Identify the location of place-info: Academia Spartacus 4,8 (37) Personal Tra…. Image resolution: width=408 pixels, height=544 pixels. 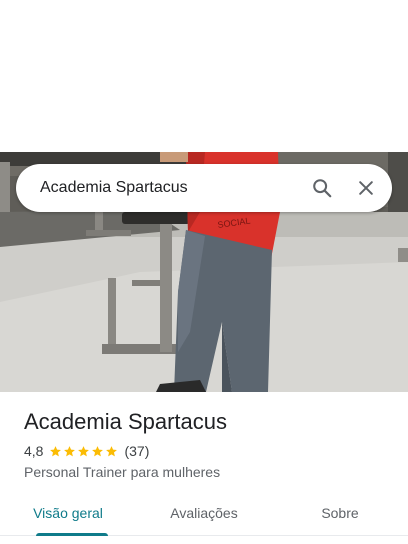
(209, 444).